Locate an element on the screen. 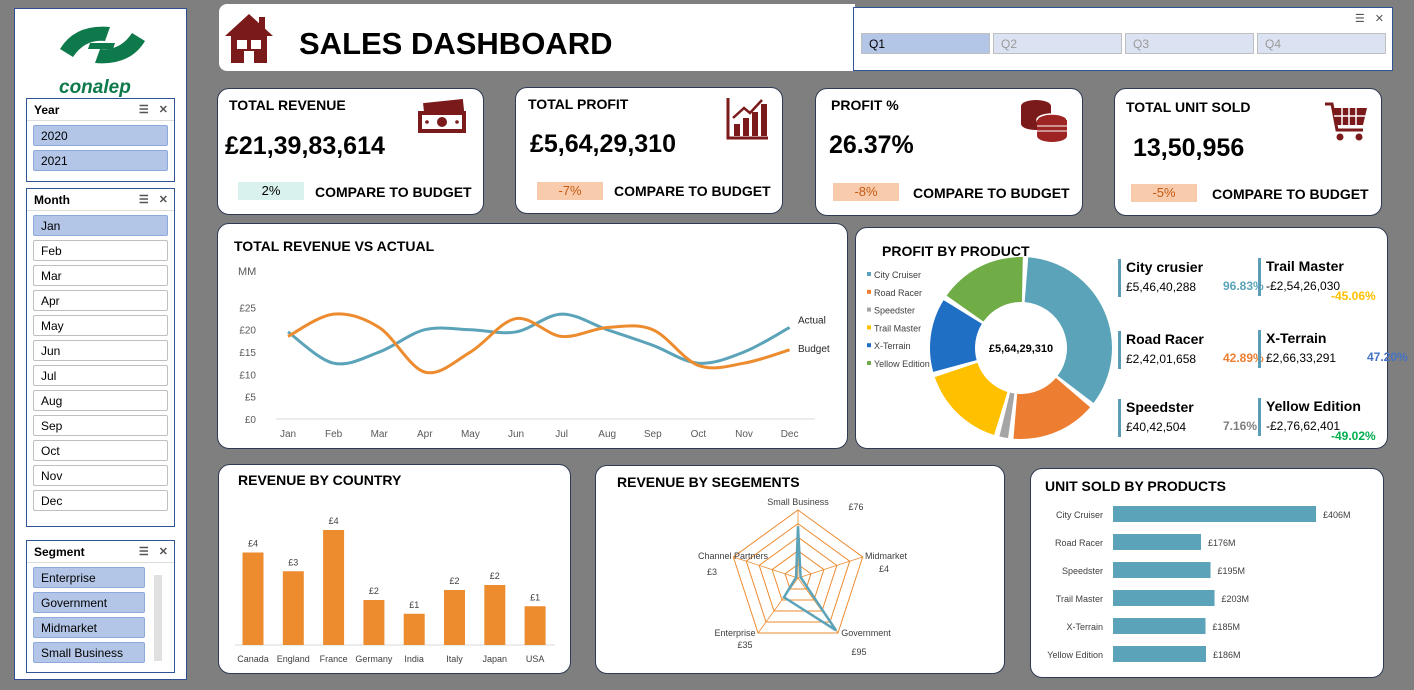 This screenshot has height=690, width=1414. quarter-item: Q4 is located at coordinates (1321, 43).